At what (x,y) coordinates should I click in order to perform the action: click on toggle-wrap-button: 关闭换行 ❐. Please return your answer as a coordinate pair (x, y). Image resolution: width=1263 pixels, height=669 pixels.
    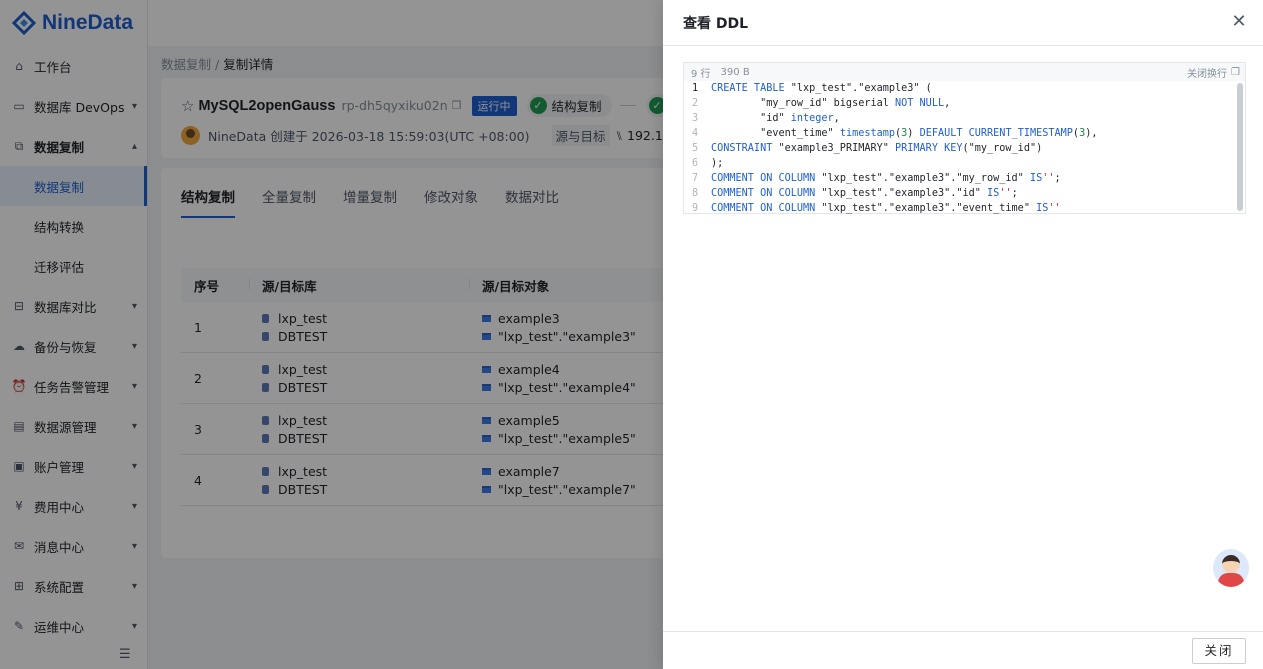
    Looking at the image, I should click on (1213, 72).